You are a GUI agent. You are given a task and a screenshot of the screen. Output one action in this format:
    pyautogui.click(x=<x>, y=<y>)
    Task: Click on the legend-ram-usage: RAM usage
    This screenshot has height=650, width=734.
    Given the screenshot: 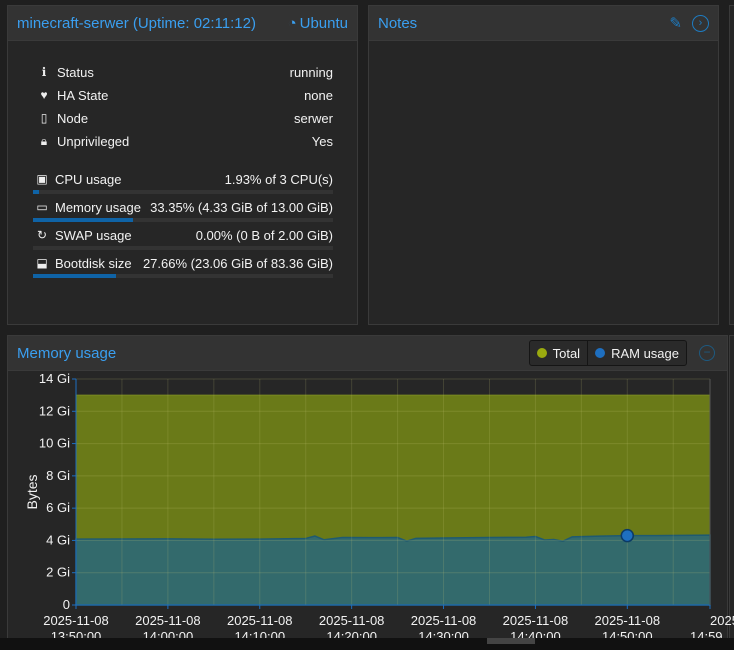 What is the action you would take?
    pyautogui.click(x=637, y=353)
    